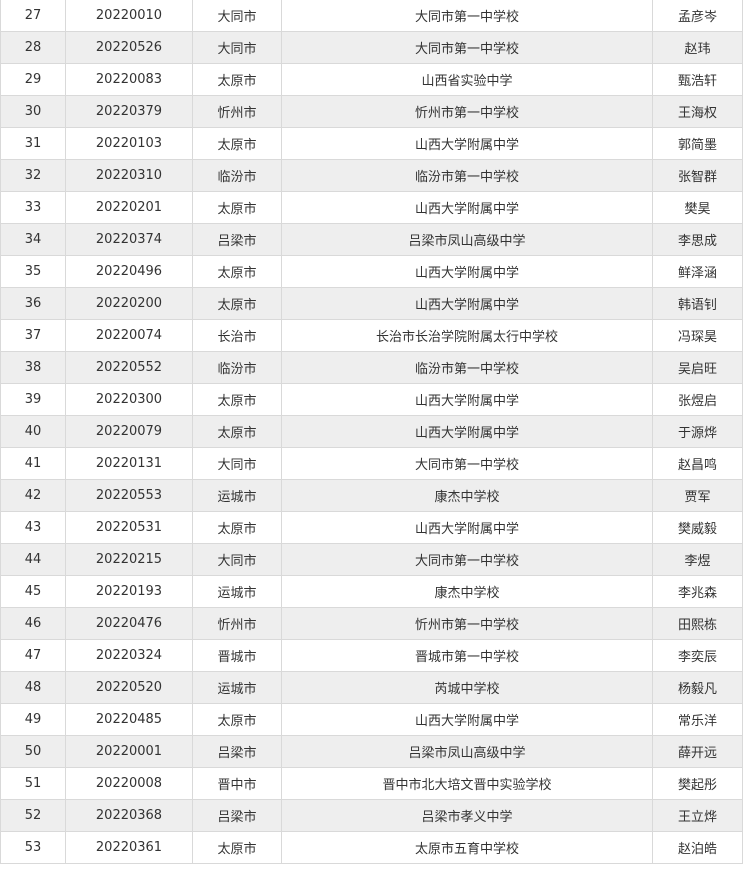 The height and width of the screenshot is (869, 744). Describe the element at coordinates (697, 367) in the screenshot. I see `student-name-cell: 吴启旺` at that location.